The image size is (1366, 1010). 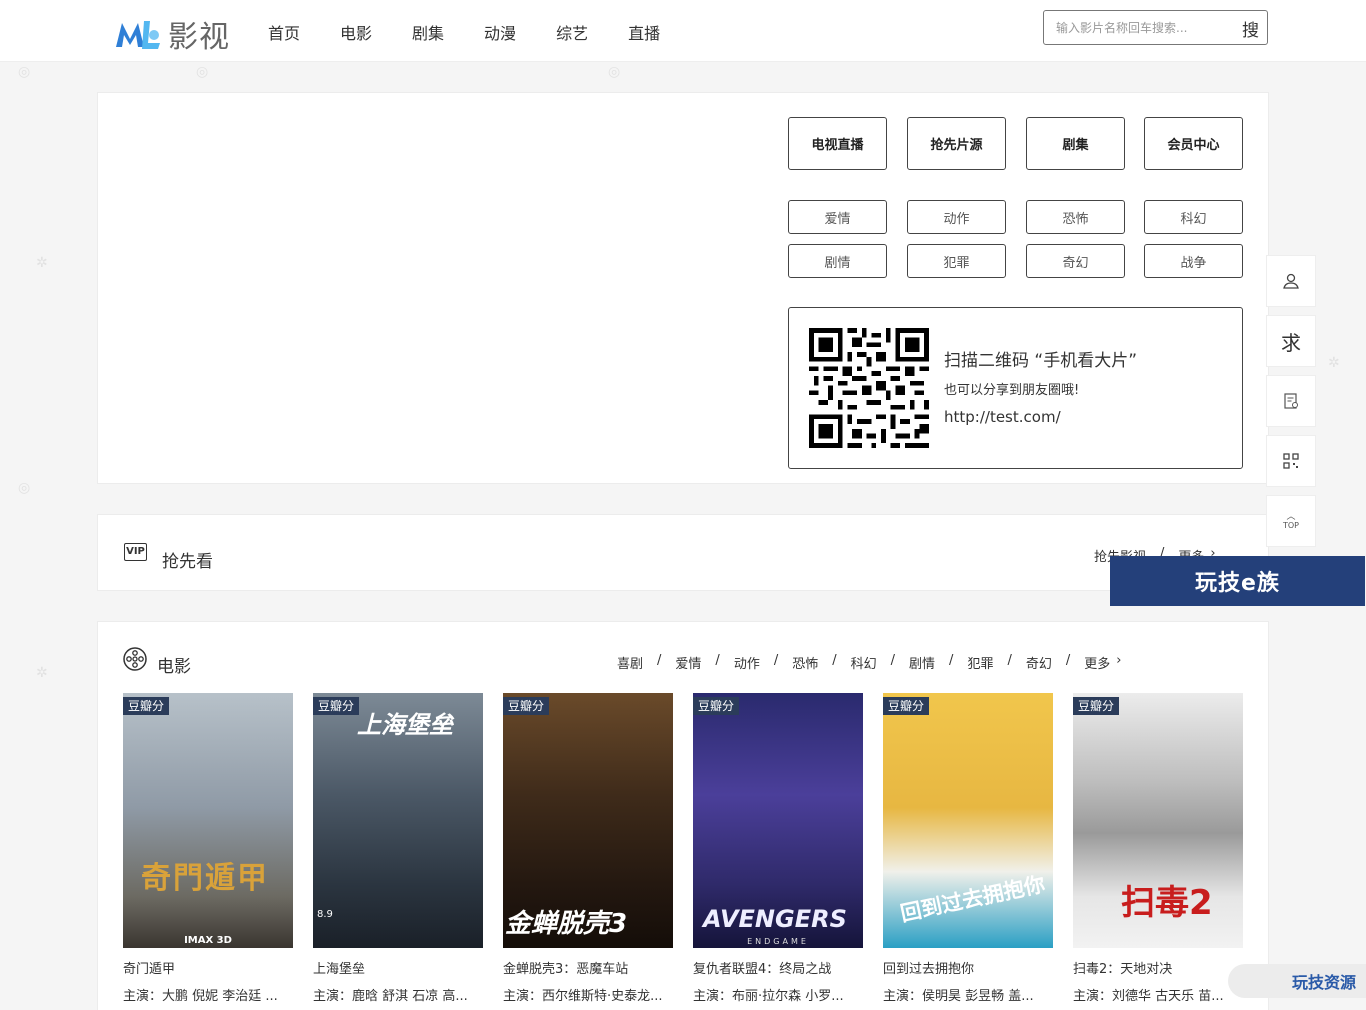 I want to click on nav-variety: 综艺, so click(x=572, y=32).